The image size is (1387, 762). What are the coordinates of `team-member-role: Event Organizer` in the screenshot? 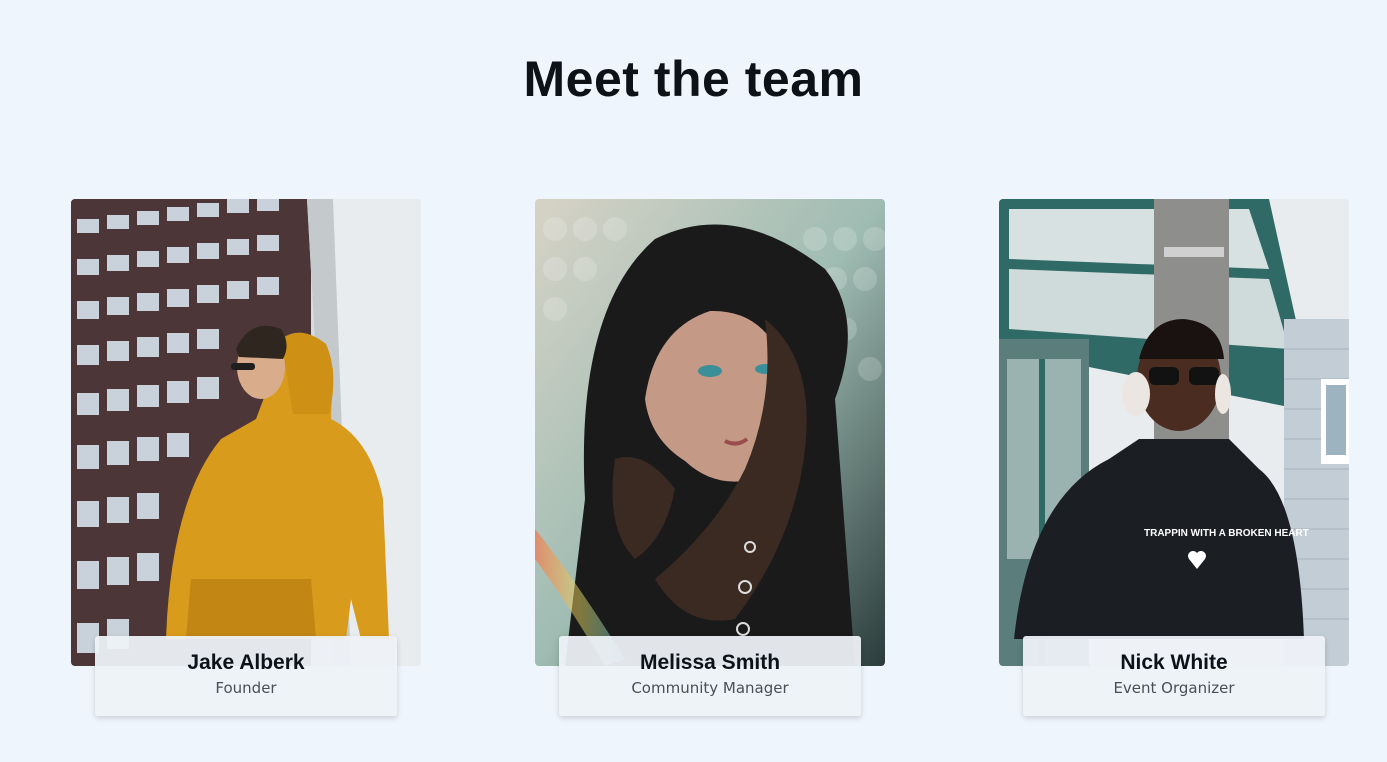 It's located at (1174, 688).